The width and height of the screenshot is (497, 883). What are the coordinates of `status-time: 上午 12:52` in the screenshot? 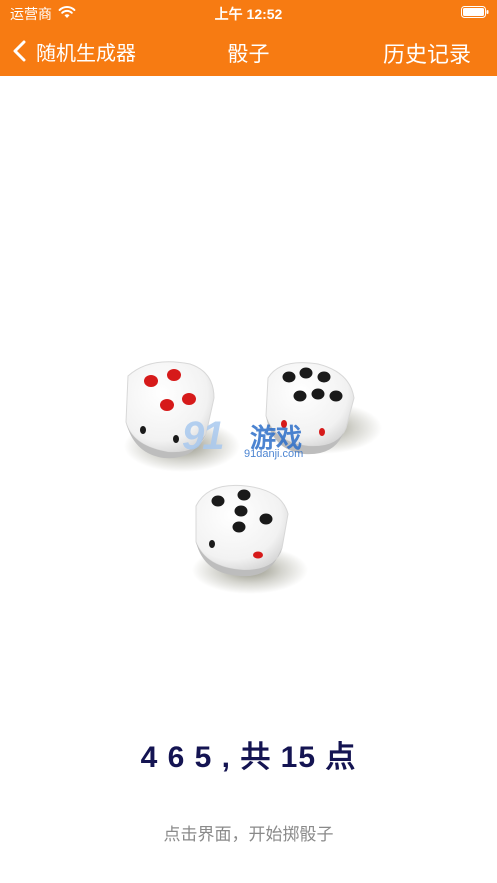 It's located at (248, 14).